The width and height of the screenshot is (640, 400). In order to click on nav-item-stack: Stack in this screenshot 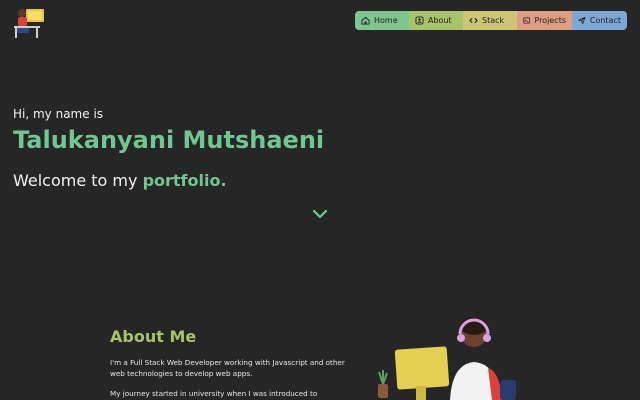, I will do `click(490, 20)`.